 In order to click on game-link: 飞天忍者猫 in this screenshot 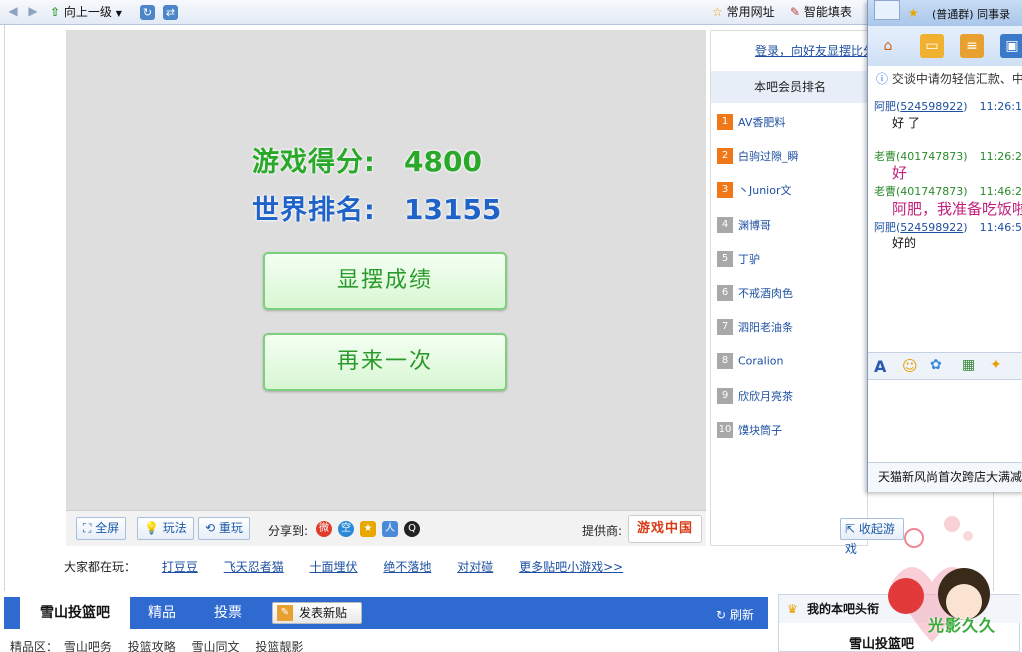, I will do `click(254, 567)`.